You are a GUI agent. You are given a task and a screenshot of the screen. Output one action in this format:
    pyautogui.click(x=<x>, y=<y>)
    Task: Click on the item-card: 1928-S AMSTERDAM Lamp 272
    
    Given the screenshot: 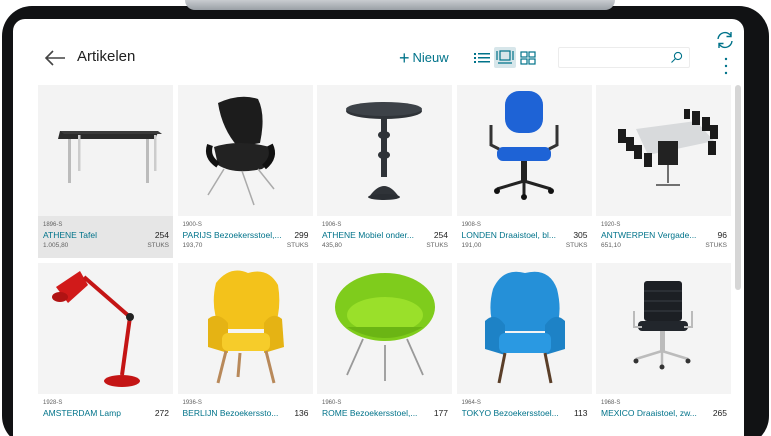 What is the action you would take?
    pyautogui.click(x=105, y=349)
    